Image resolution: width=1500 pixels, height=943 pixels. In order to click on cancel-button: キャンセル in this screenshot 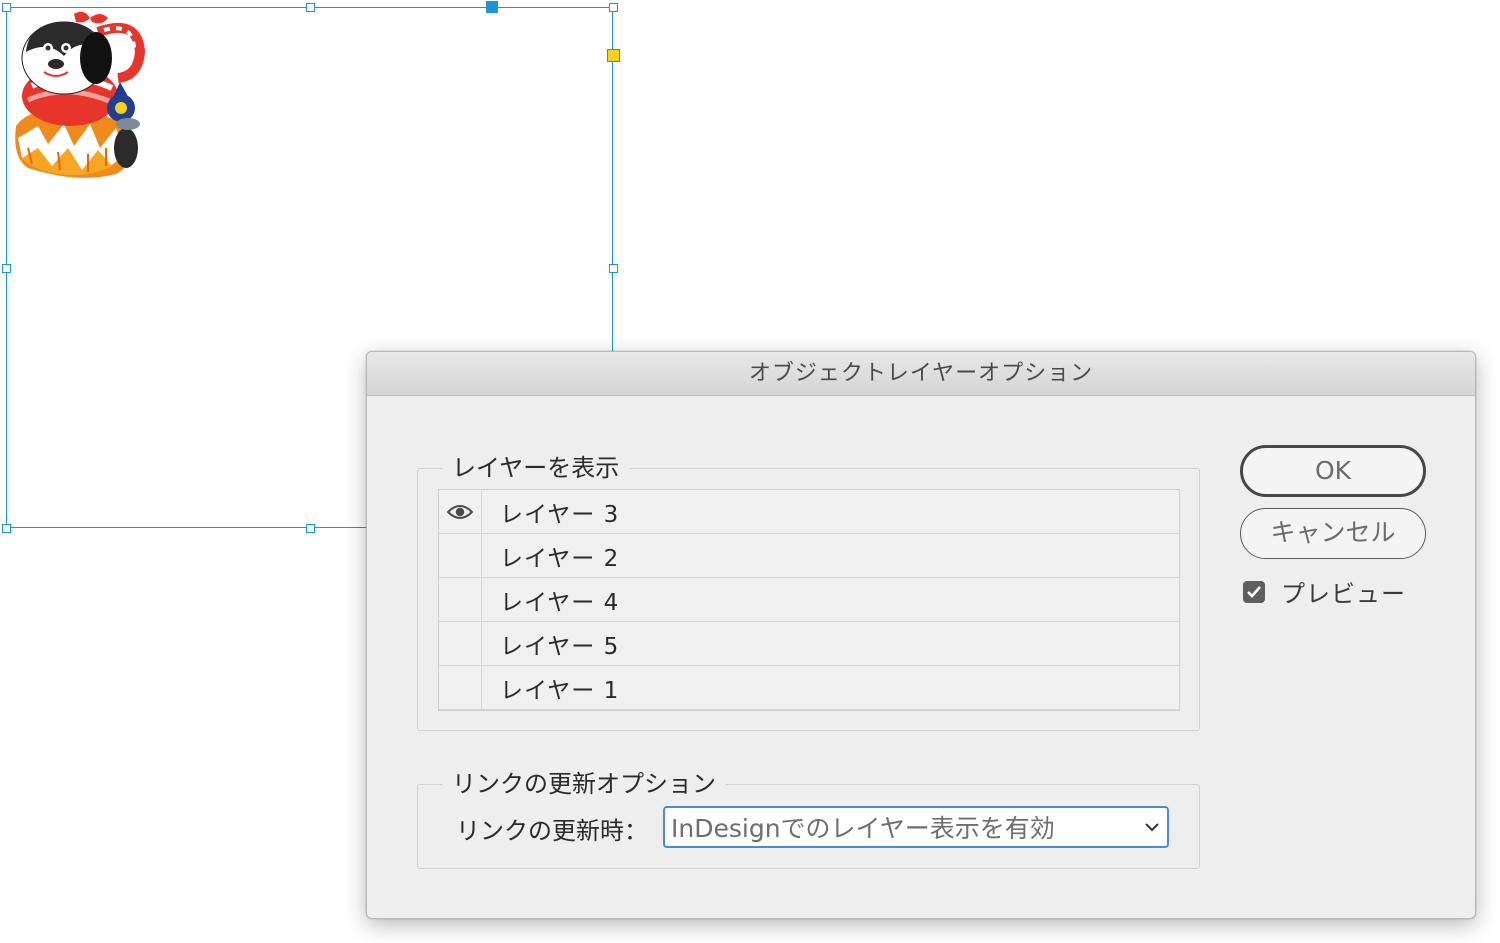, I will do `click(1333, 533)`.